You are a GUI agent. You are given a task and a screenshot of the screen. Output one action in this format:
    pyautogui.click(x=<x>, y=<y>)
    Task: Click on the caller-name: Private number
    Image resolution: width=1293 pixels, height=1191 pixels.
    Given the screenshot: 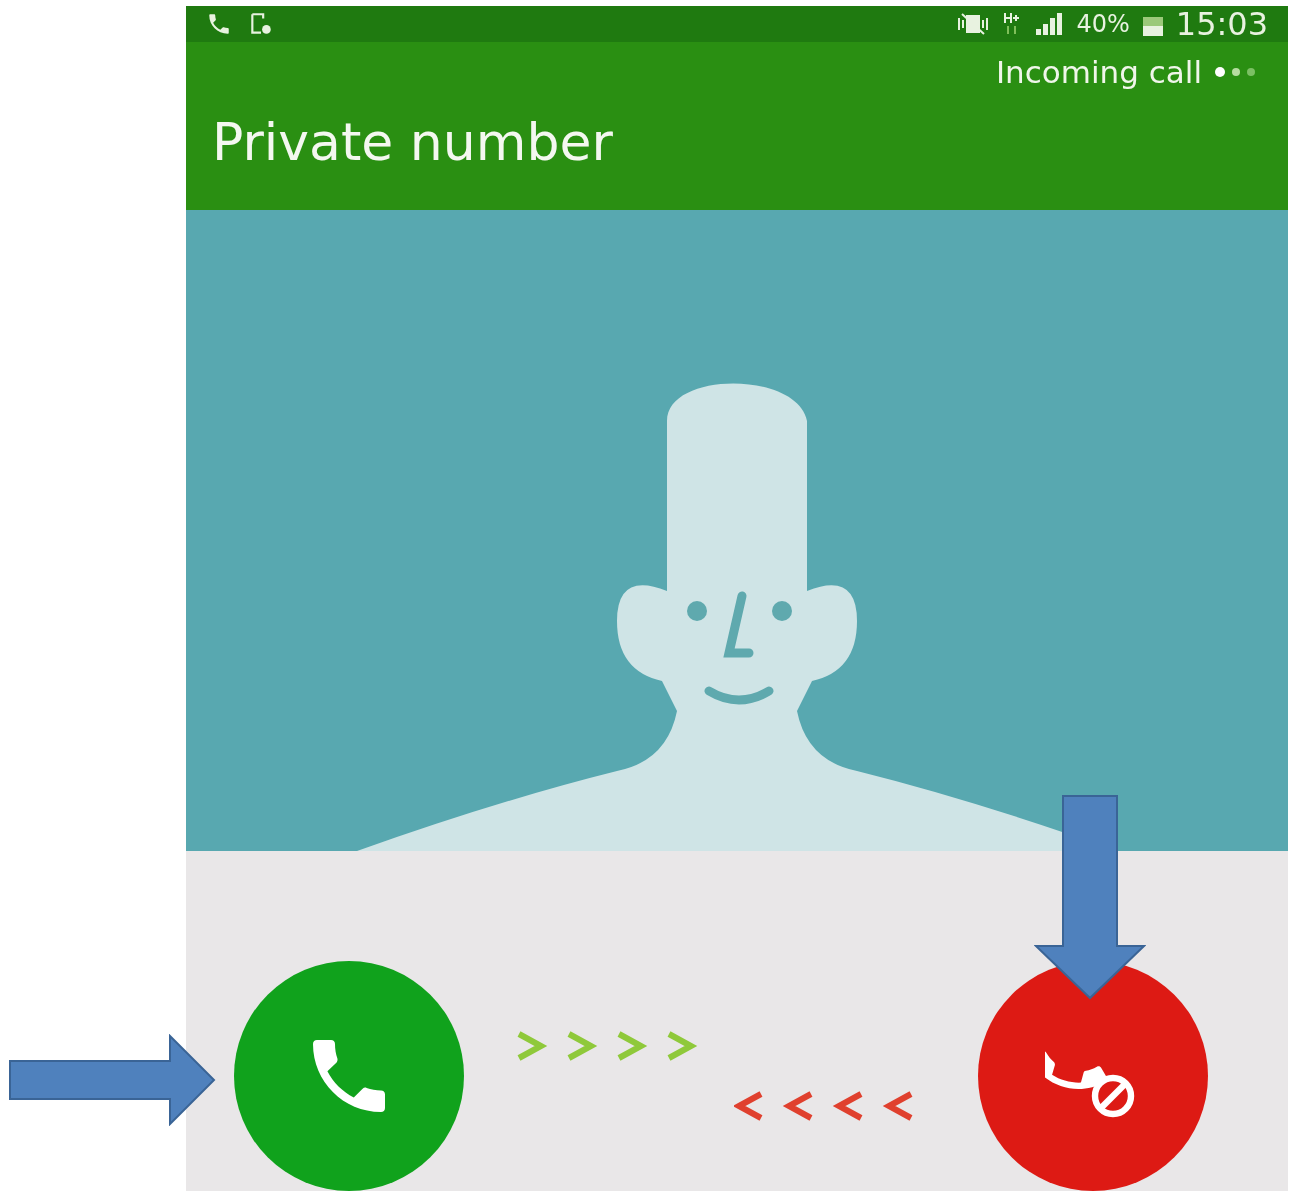 What is the action you would take?
    pyautogui.click(x=413, y=142)
    